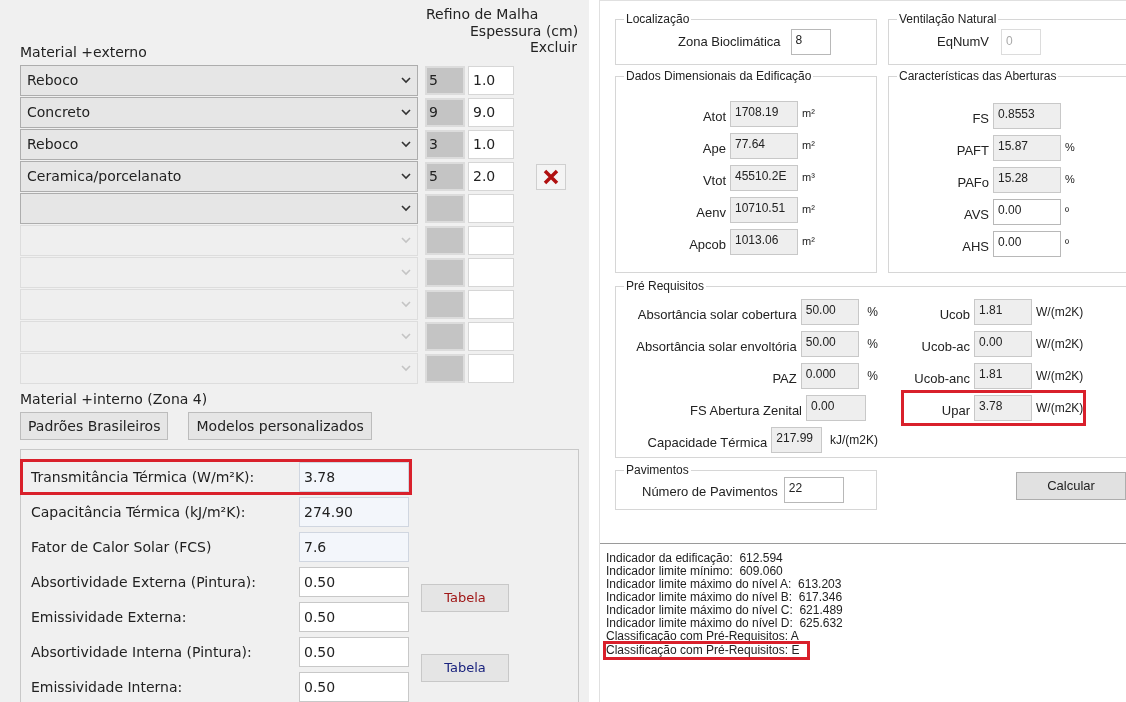  I want to click on property-label: Fator de Calor Solar (FCS), so click(121, 547).